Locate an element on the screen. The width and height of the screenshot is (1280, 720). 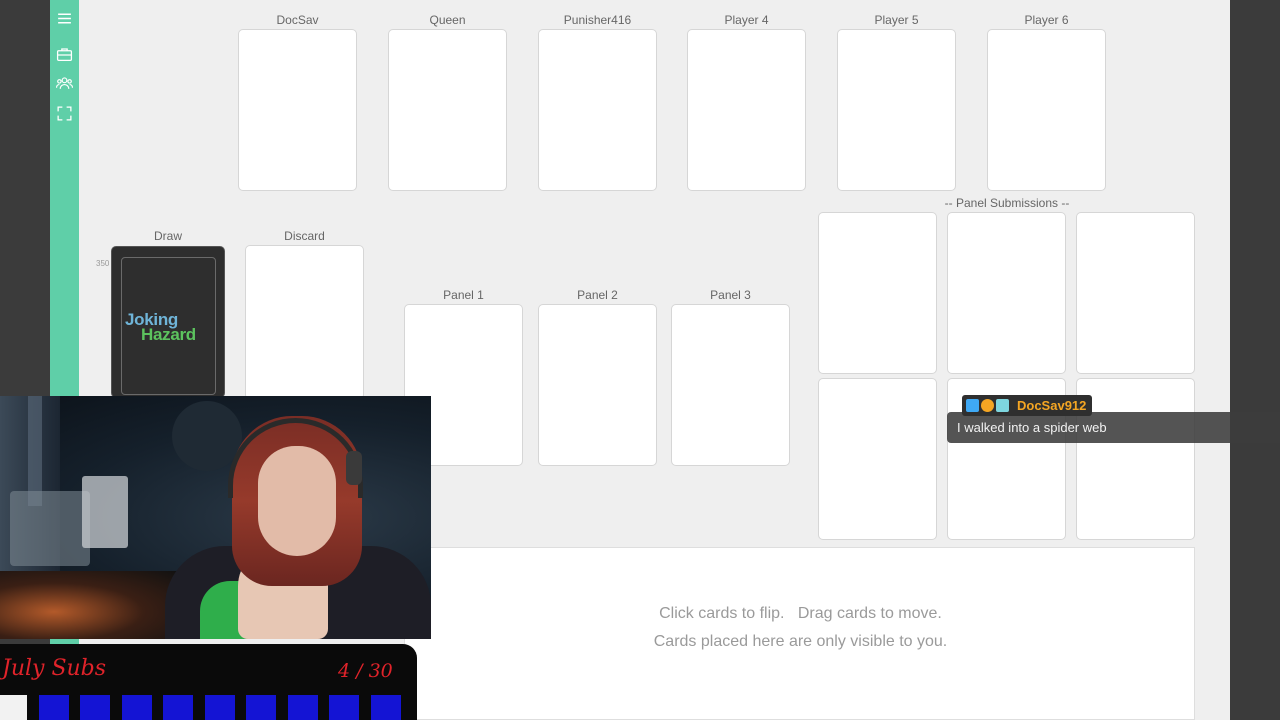
player-name: Player 6 is located at coordinates (1046, 20).